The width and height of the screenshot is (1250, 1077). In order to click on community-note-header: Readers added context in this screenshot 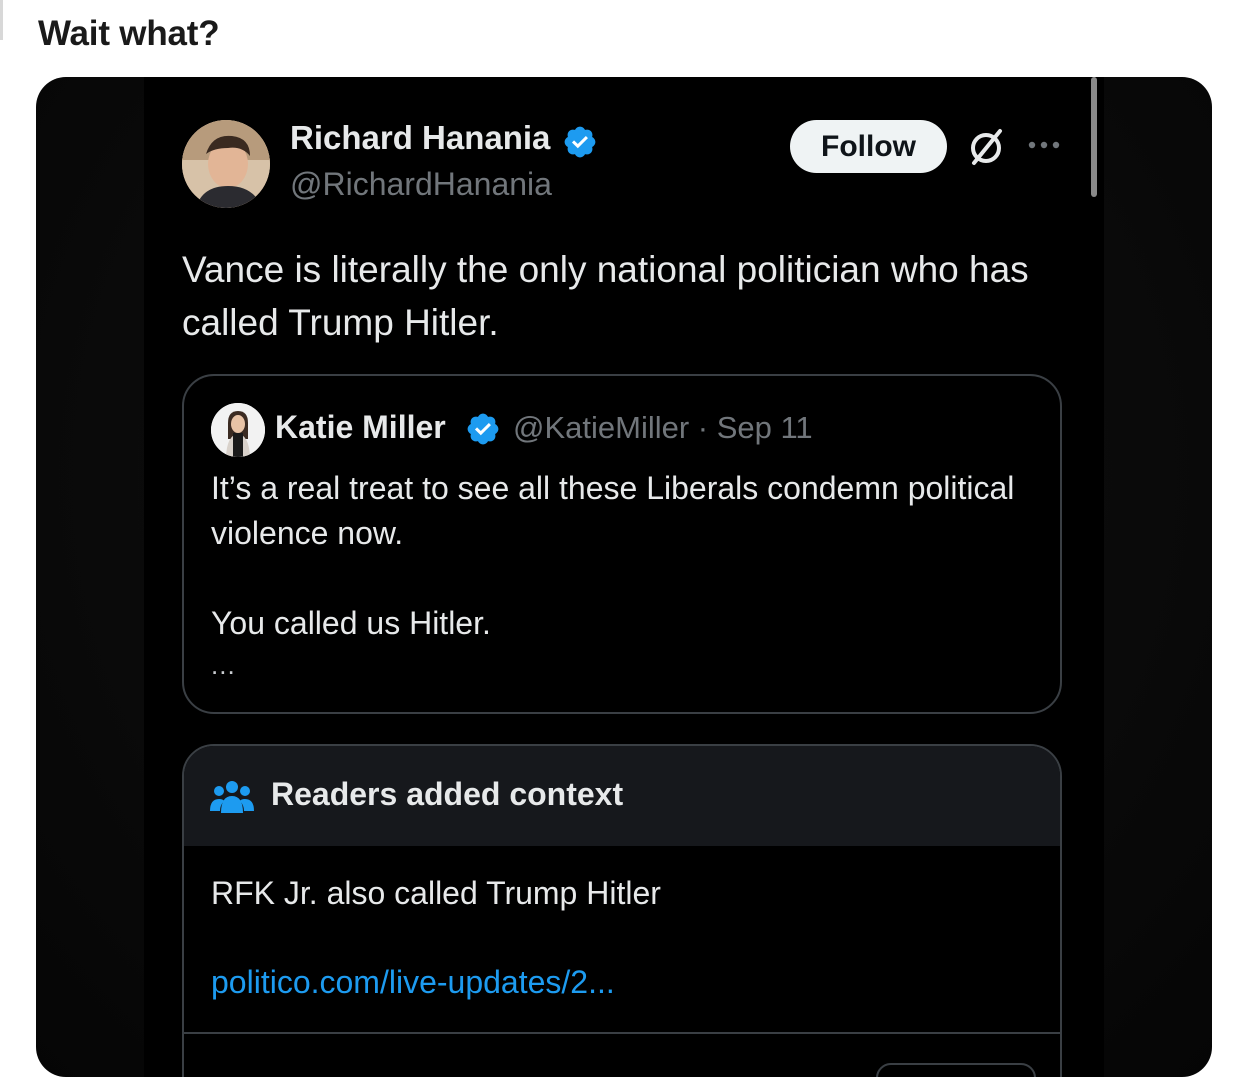, I will do `click(622, 796)`.